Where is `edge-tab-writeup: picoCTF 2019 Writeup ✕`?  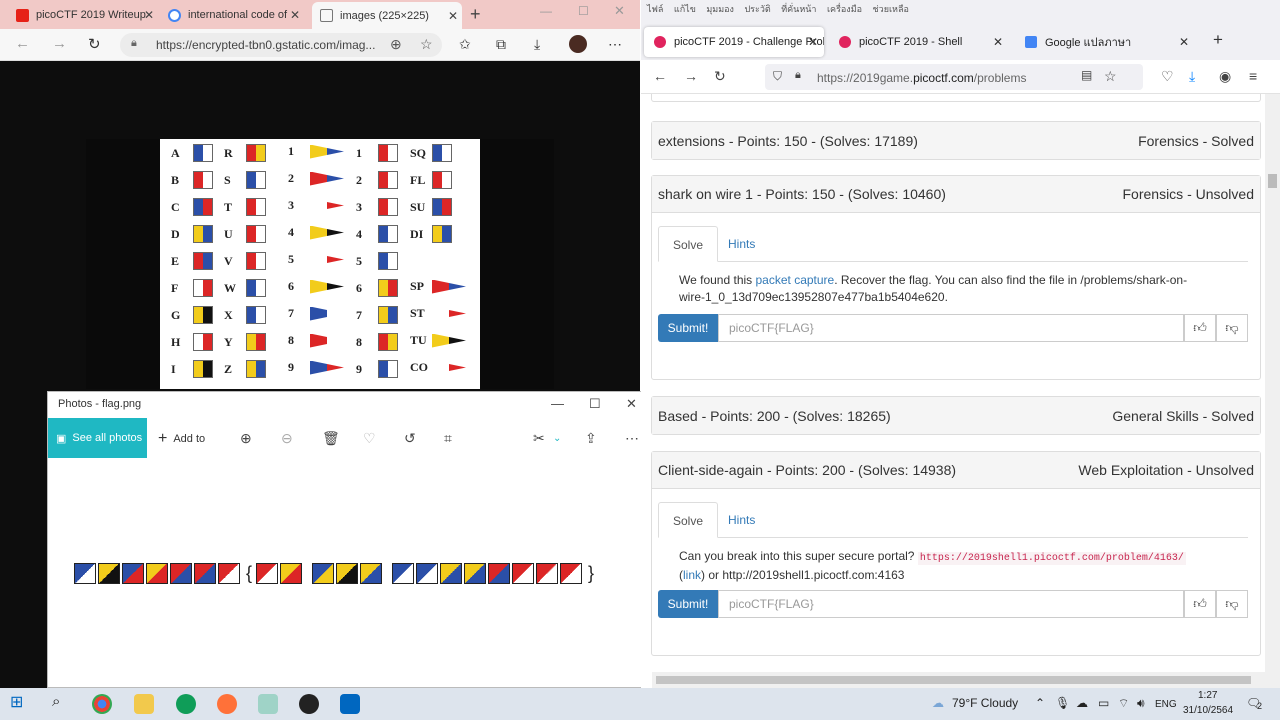 edge-tab-writeup: picoCTF 2019 Writeup ✕ is located at coordinates (83, 15).